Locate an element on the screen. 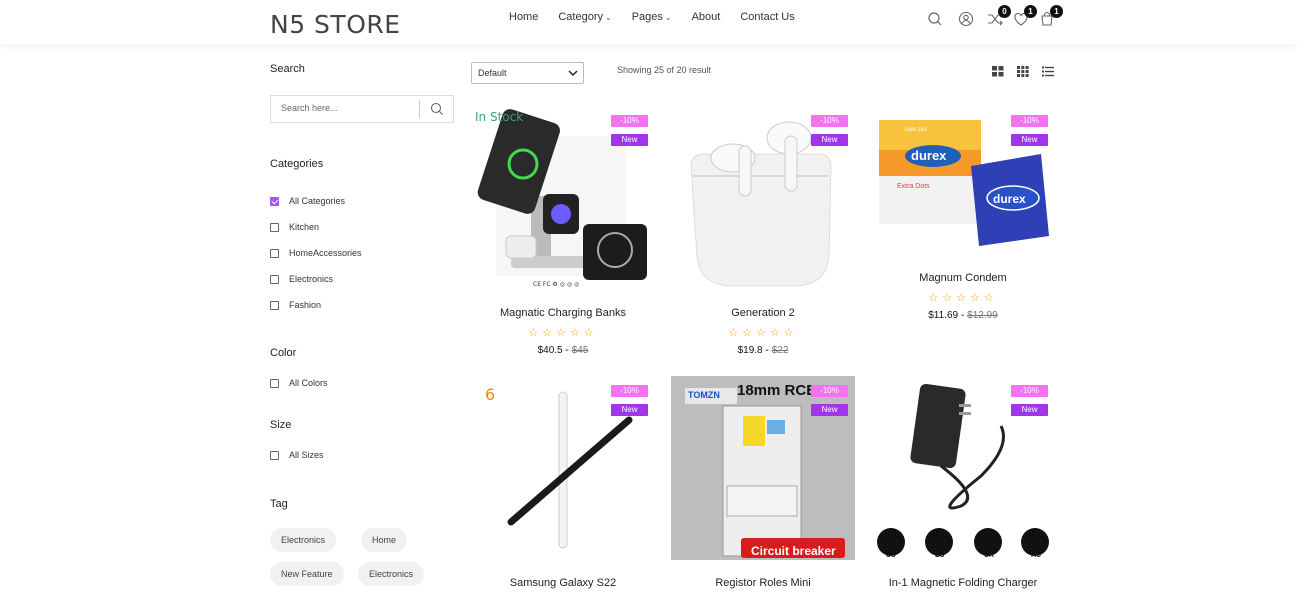 This screenshot has height=598, width=1298. sort-value: Default is located at coordinates (492, 73).